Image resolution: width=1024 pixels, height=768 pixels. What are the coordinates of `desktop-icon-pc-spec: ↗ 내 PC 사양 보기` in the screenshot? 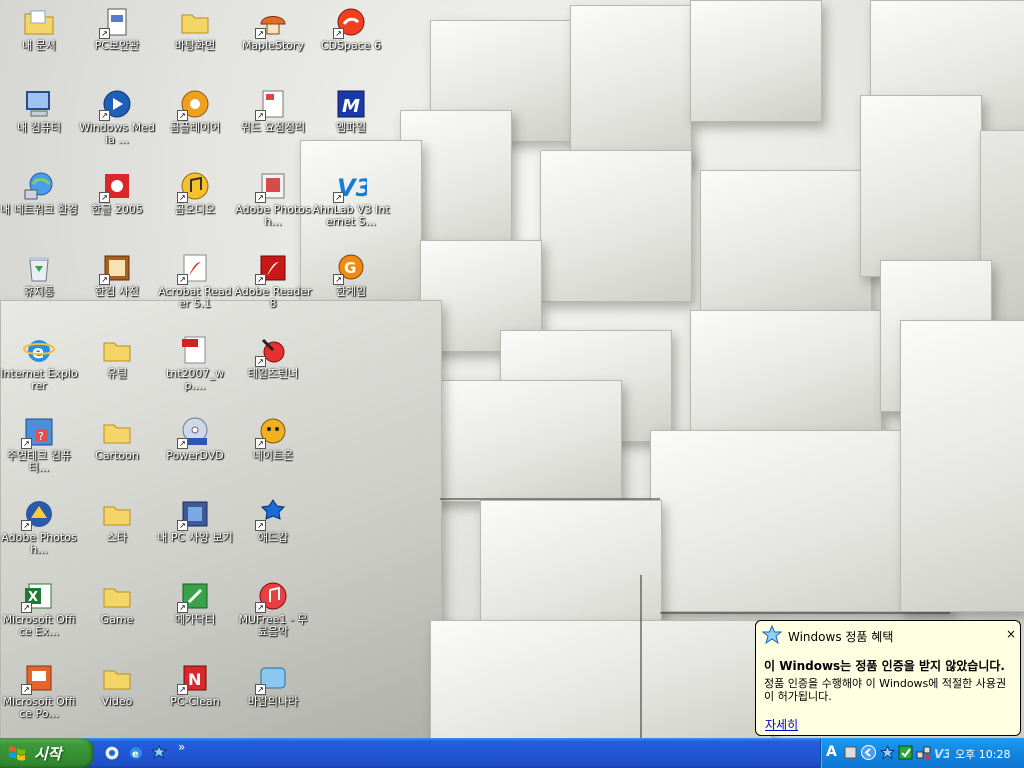 It's located at (195, 535).